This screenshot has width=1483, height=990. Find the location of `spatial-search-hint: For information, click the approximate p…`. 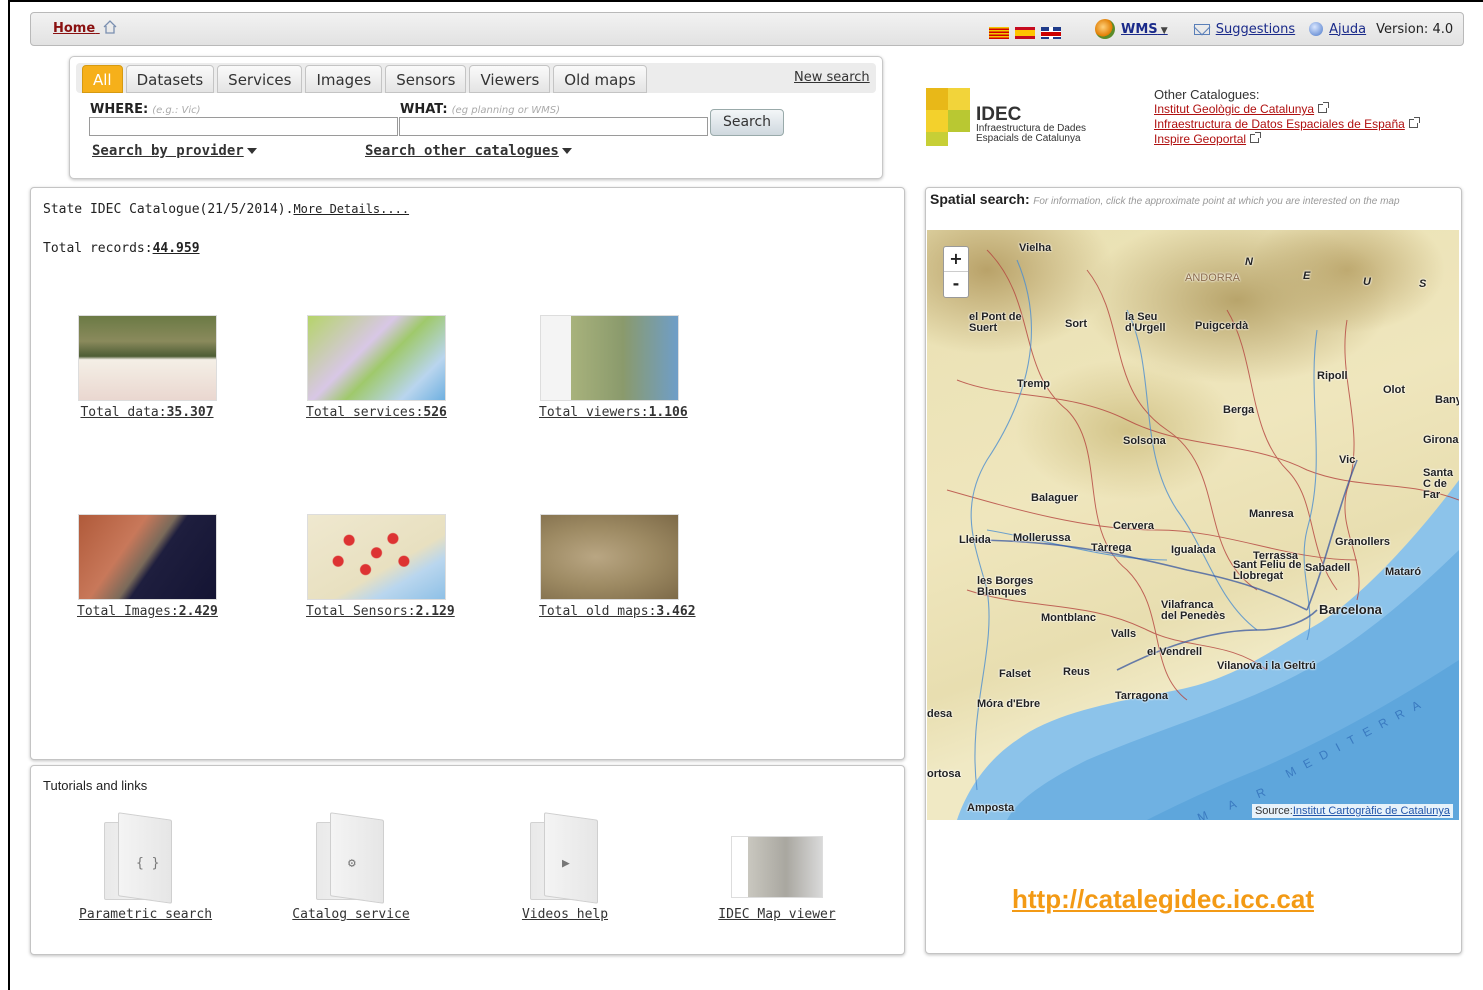

spatial-search-hint: For information, click the approximate p… is located at coordinates (1216, 201).